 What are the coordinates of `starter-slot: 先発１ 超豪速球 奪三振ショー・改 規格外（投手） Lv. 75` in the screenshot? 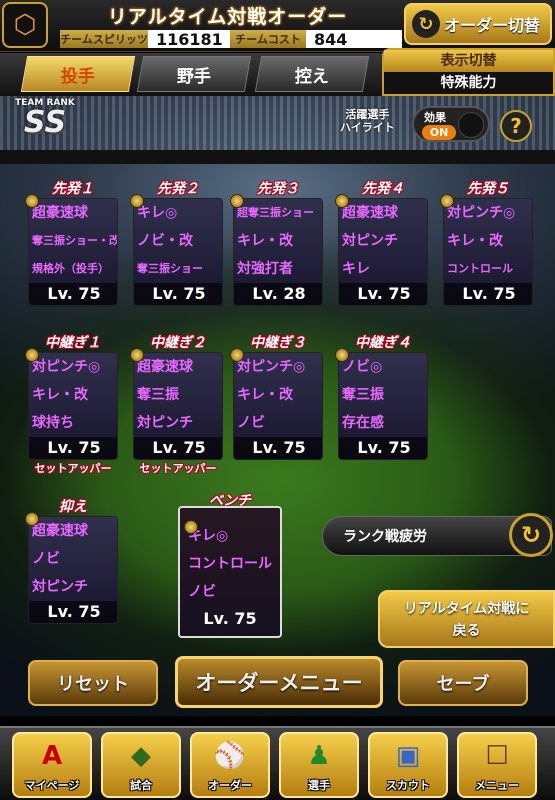 It's located at (71, 243).